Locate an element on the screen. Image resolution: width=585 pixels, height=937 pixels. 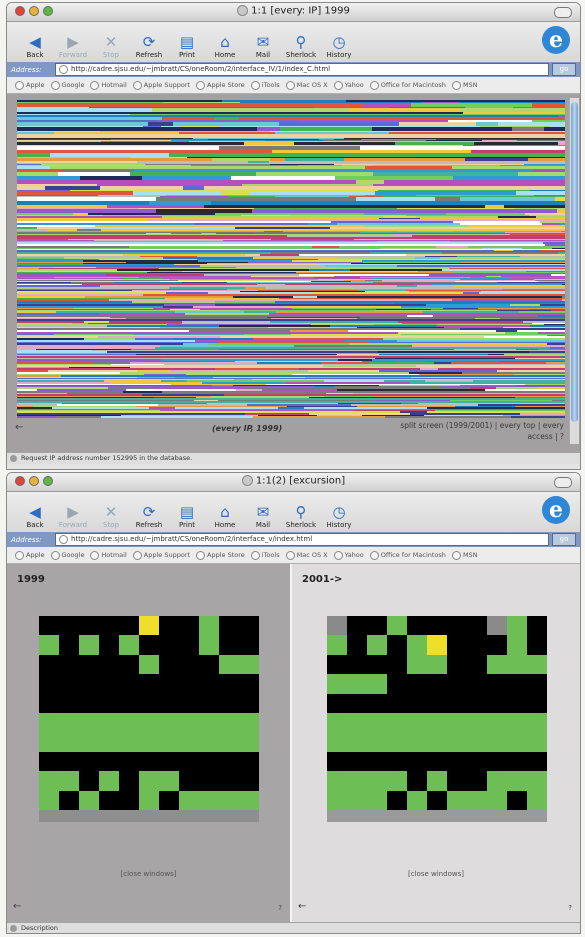
back-arrow-icon: ◀ is located at coordinates (35, 512).